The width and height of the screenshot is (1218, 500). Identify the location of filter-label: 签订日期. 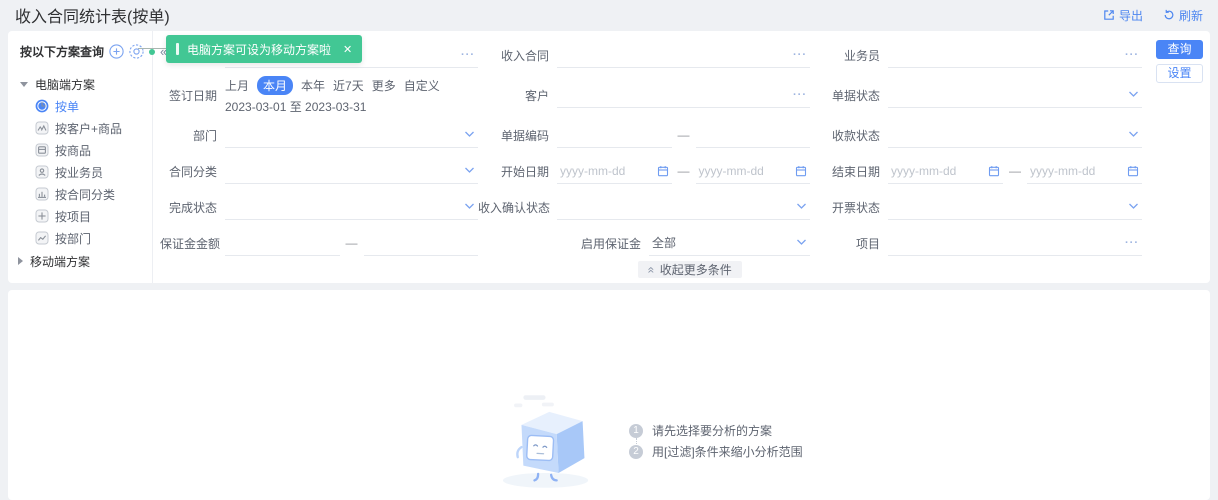
(192, 95).